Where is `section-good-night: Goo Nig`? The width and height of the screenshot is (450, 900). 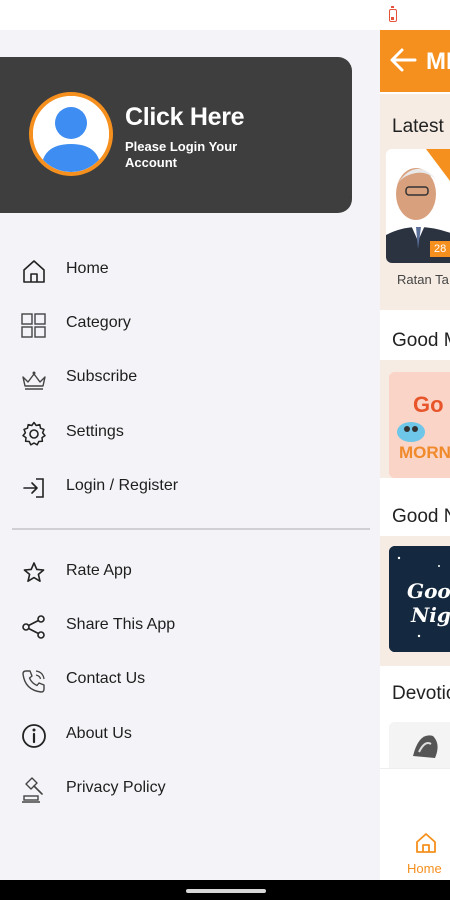 section-good-night: Goo Nig is located at coordinates (415, 601).